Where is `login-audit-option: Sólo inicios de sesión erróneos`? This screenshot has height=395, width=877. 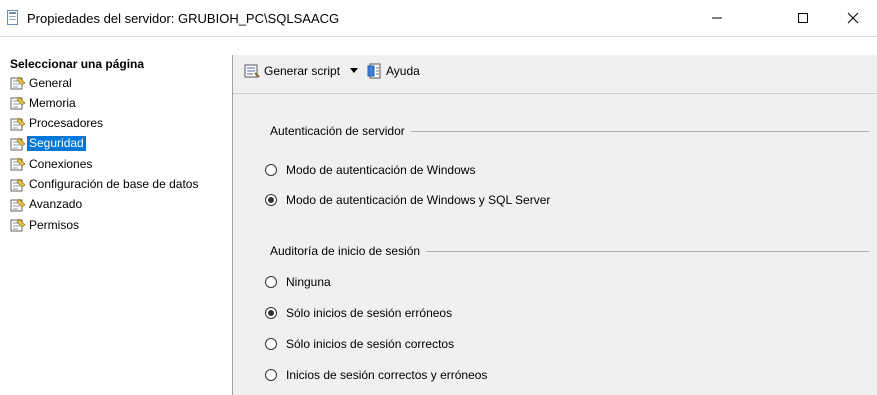 login-audit-option: Sólo inicios de sesión erróneos is located at coordinates (358, 313).